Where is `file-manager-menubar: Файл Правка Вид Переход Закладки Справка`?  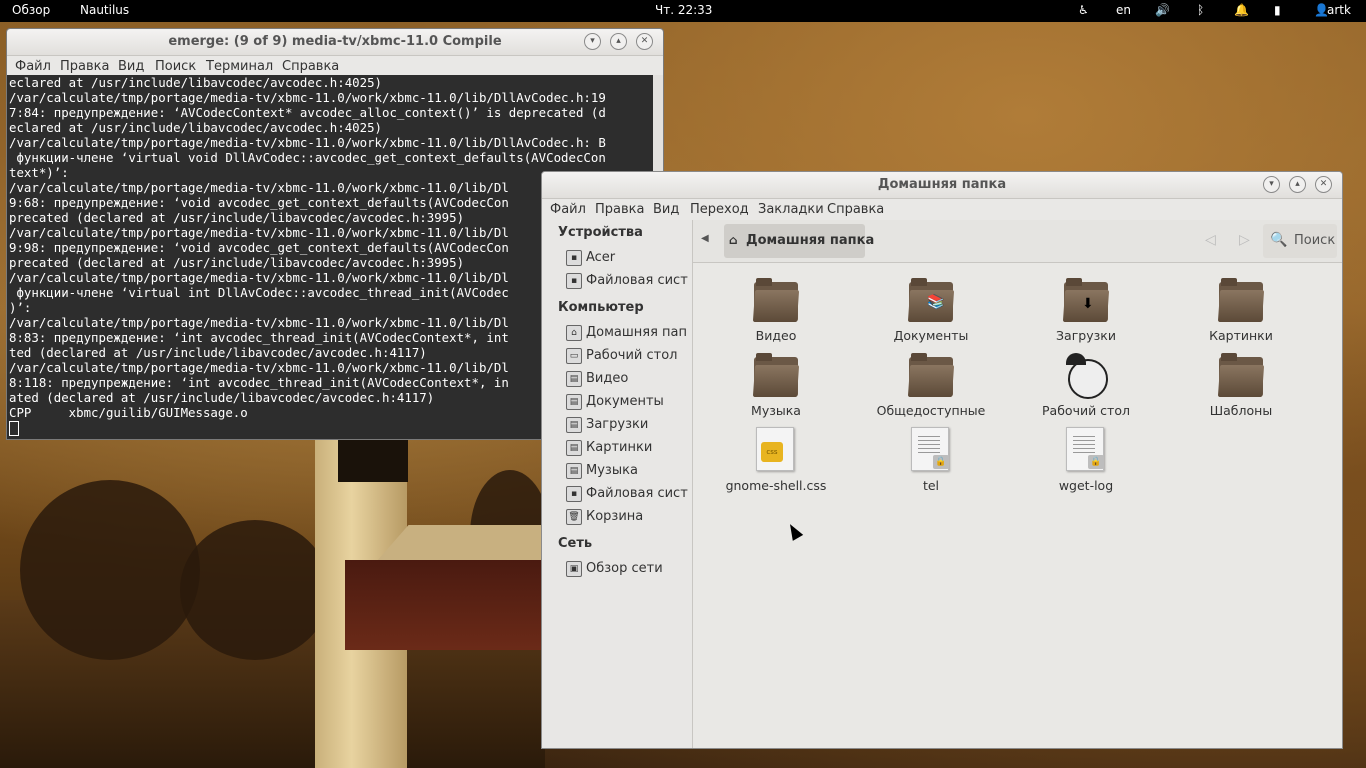
file-manager-menubar: Файл Правка Вид Переход Закладки Справка is located at coordinates (942, 210).